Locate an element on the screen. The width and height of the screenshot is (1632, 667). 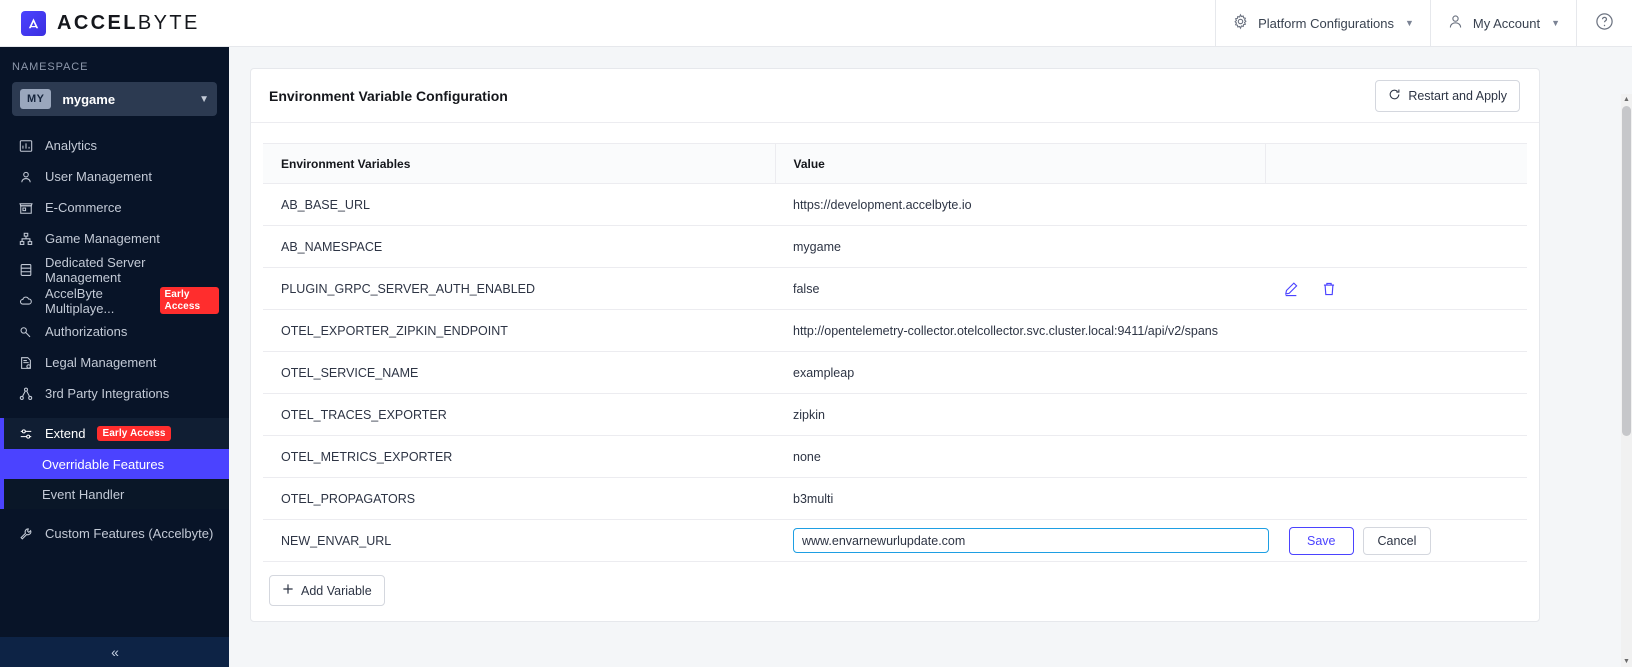
table-row: PLUGIN_GRPC_SERVER_AUTH_ENABLED false is located at coordinates (895, 288).